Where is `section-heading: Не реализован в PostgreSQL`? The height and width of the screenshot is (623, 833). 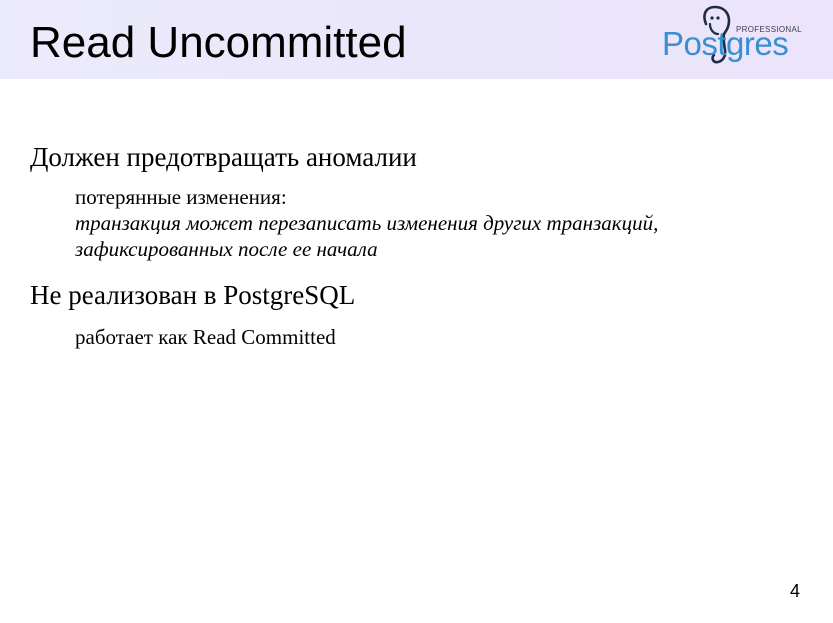
section-heading: Не реализован в PostgreSQL is located at coordinates (193, 295).